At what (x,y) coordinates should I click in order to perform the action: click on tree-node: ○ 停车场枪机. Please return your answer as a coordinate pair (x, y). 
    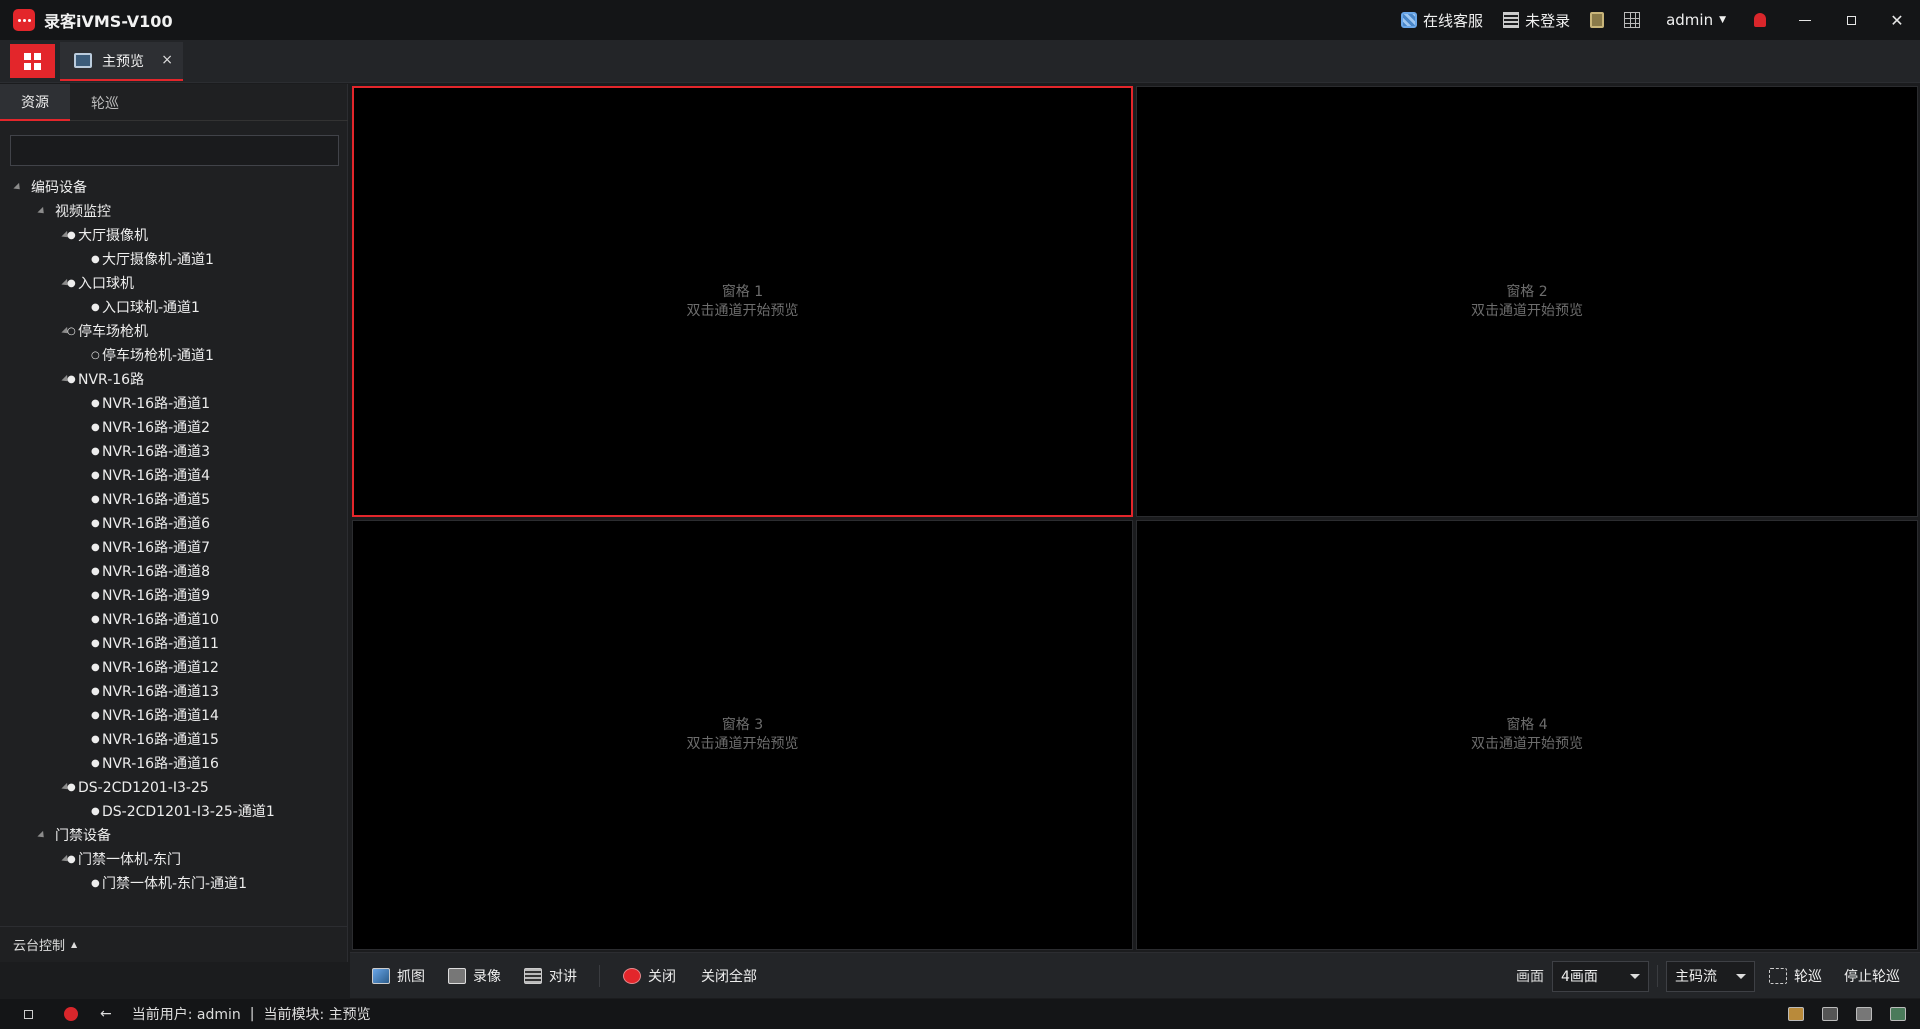
    Looking at the image, I should click on (174, 332).